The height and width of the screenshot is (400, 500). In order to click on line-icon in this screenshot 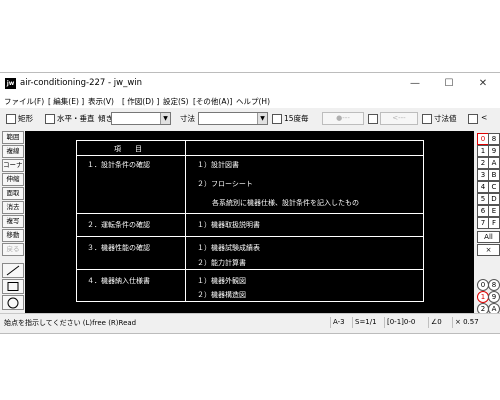, I will do `click(13, 270)`.